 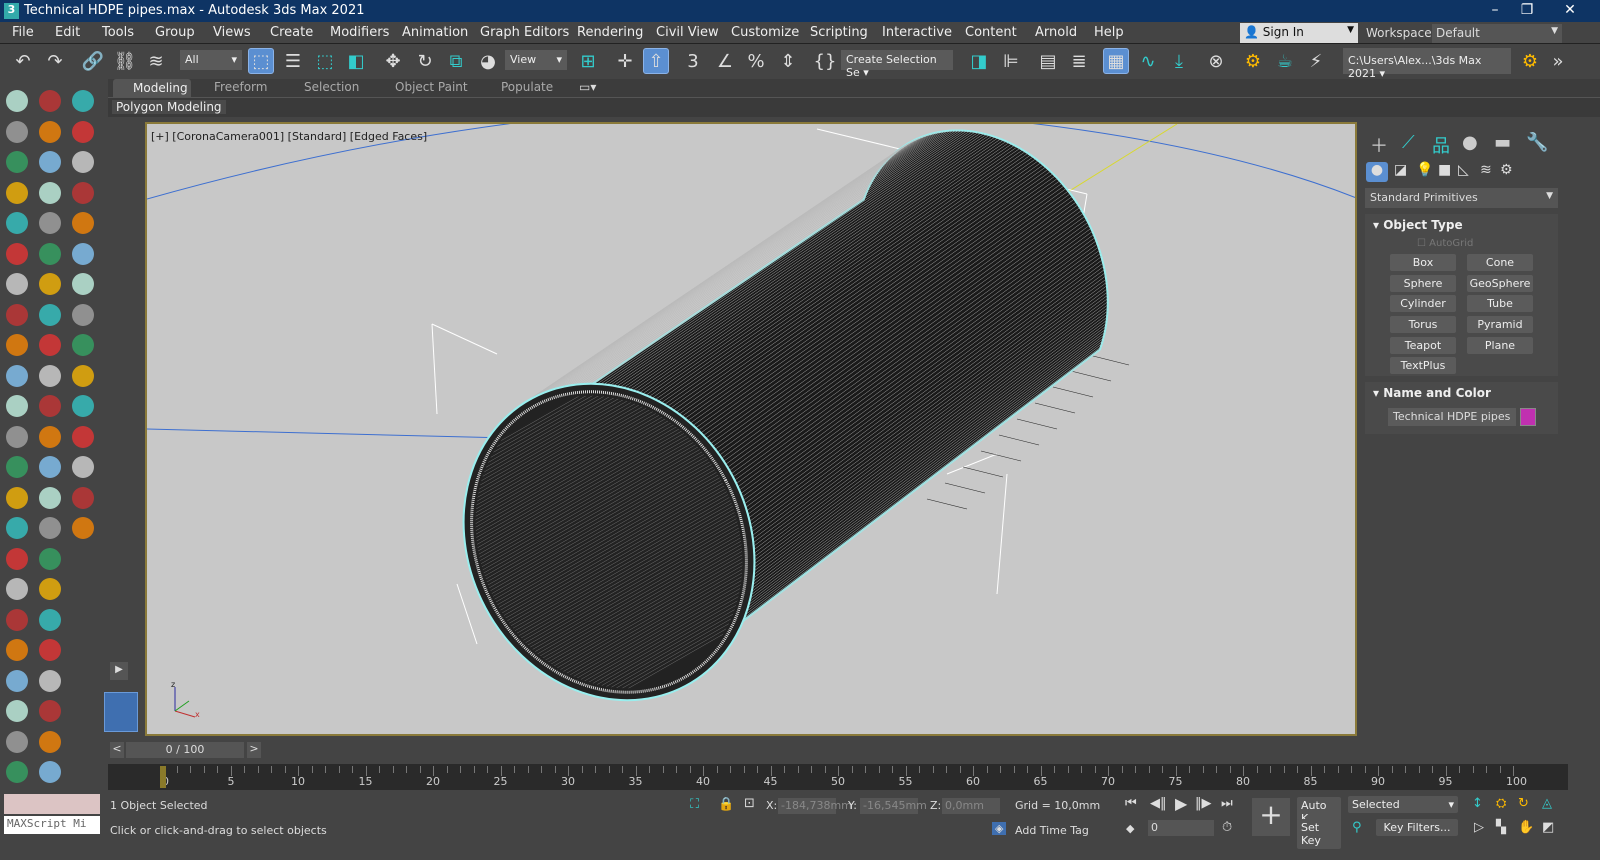 I want to click on render-setup-icon: ⚙, so click(x=1253, y=61).